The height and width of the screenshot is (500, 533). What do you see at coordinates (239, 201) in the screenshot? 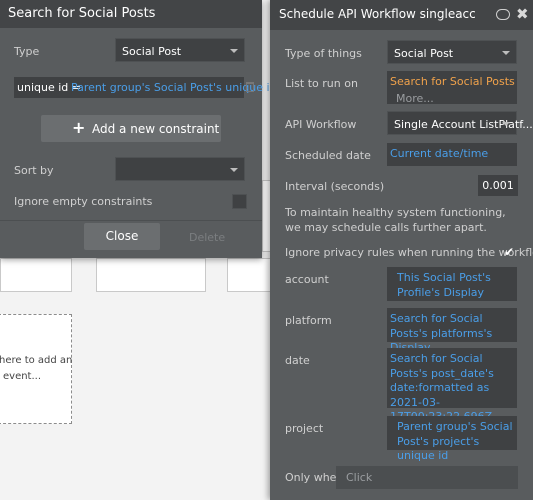
I see `ignore-empty-checkbox` at bounding box center [239, 201].